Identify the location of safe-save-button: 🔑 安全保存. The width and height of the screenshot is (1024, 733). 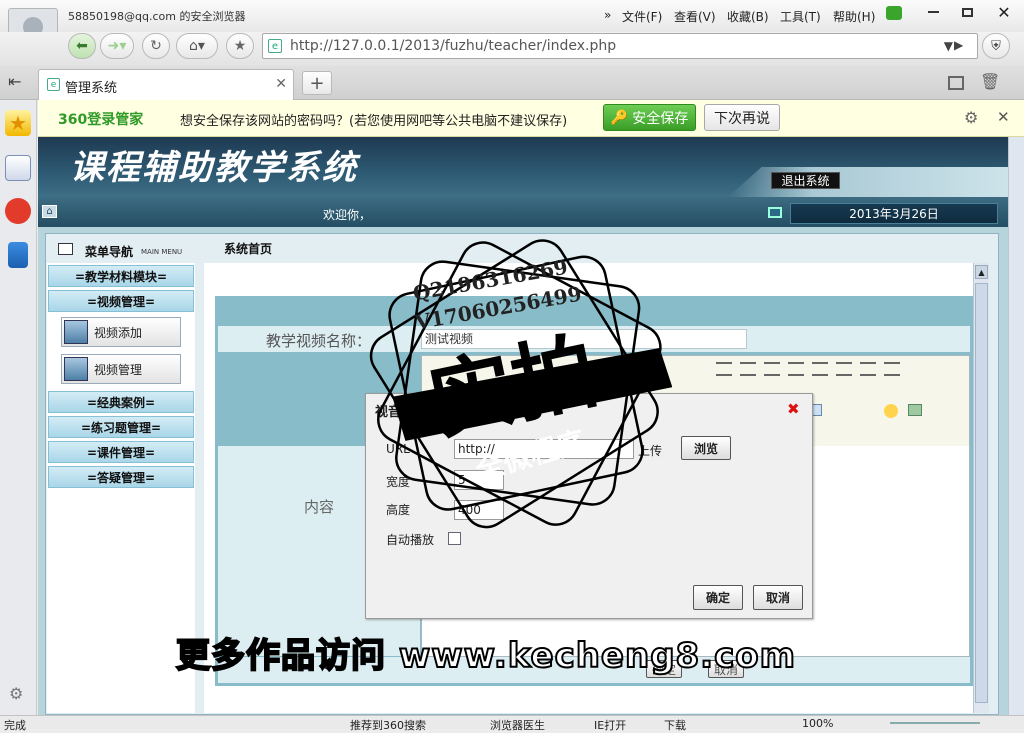
(649, 117).